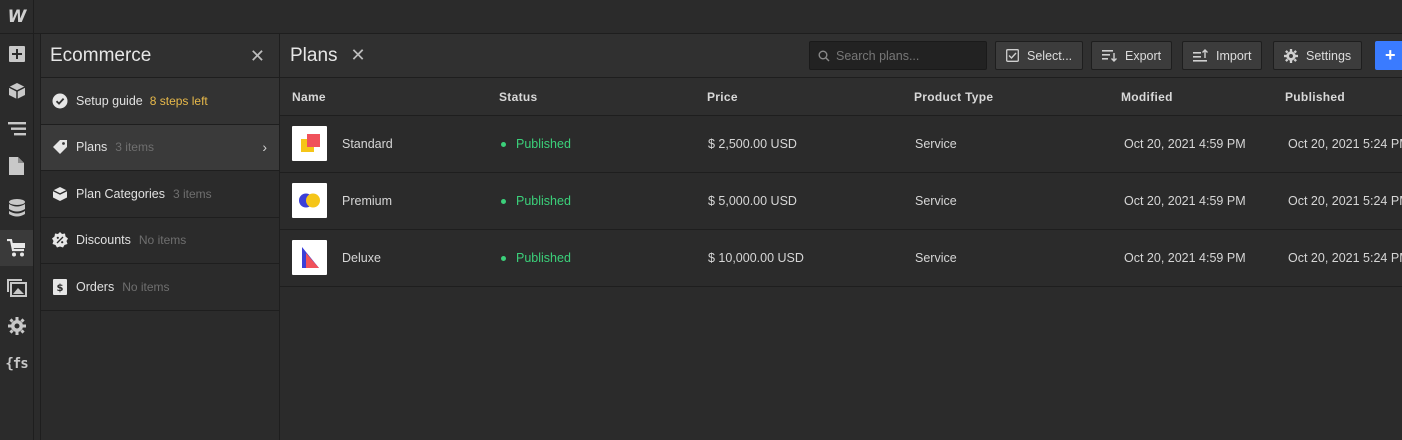 The width and height of the screenshot is (1402, 440). I want to click on import-icon, so click(1200, 55).